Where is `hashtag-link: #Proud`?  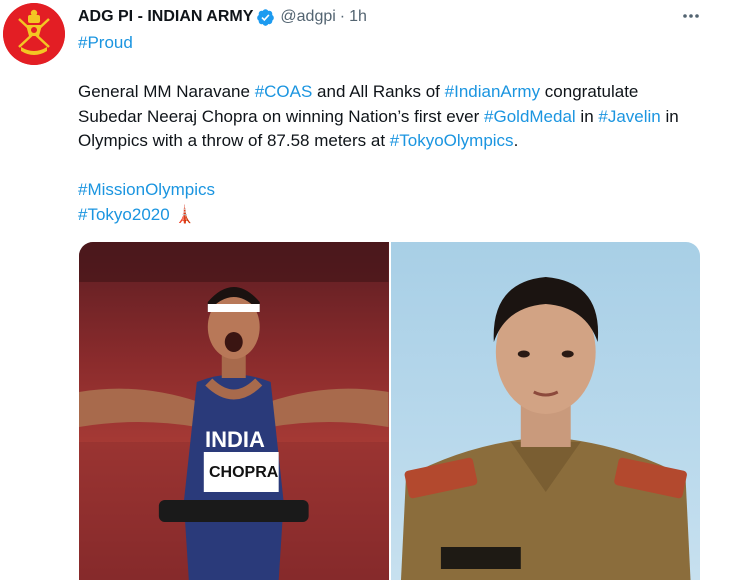 hashtag-link: #Proud is located at coordinates (105, 42).